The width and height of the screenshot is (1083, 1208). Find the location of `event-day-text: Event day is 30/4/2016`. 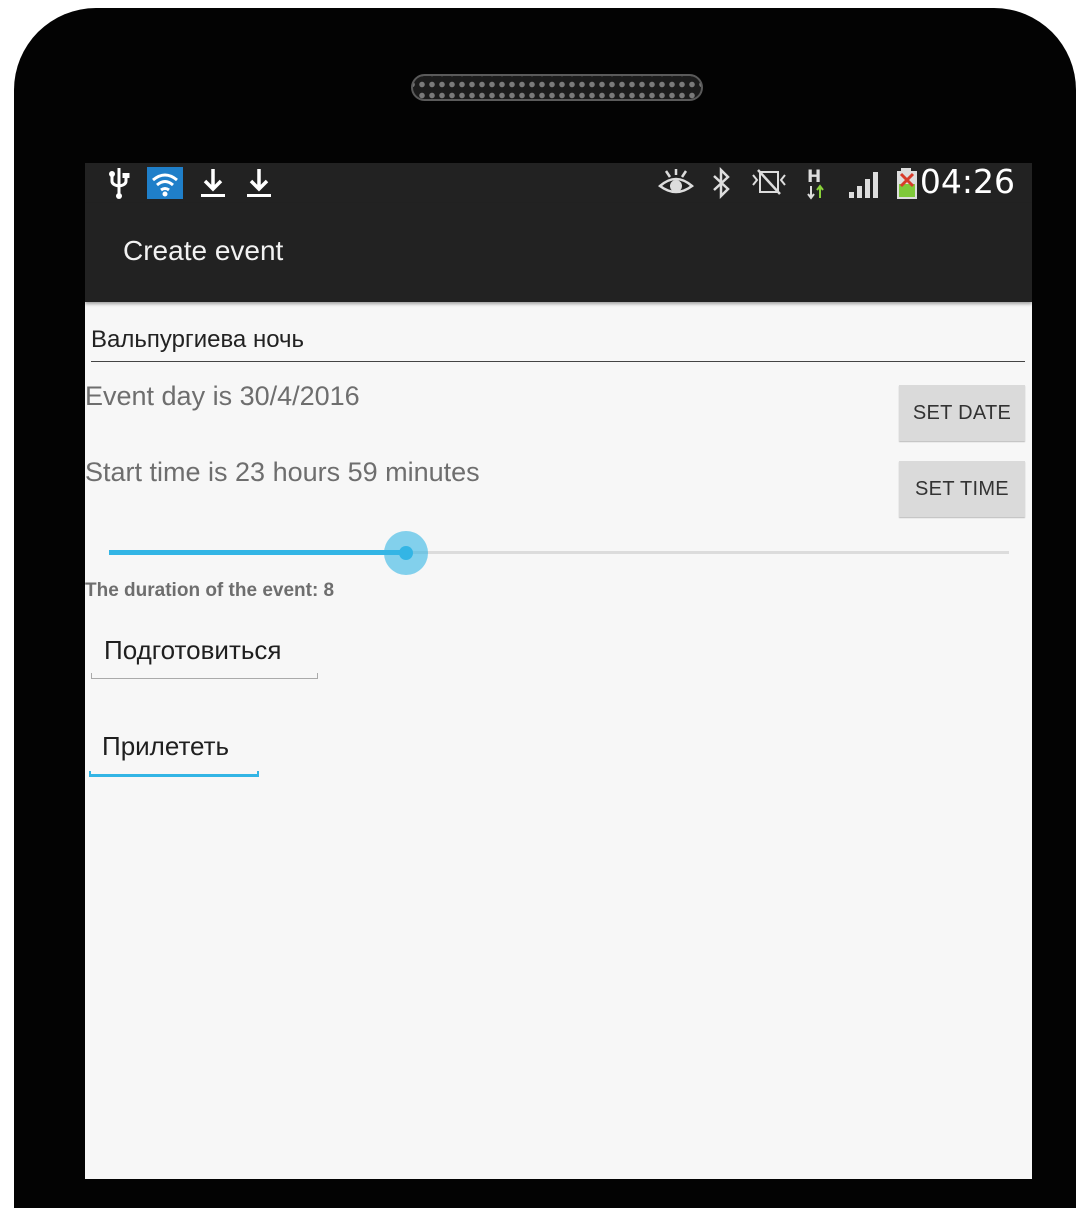

event-day-text: Event day is 30/4/2016 is located at coordinates (222, 396).